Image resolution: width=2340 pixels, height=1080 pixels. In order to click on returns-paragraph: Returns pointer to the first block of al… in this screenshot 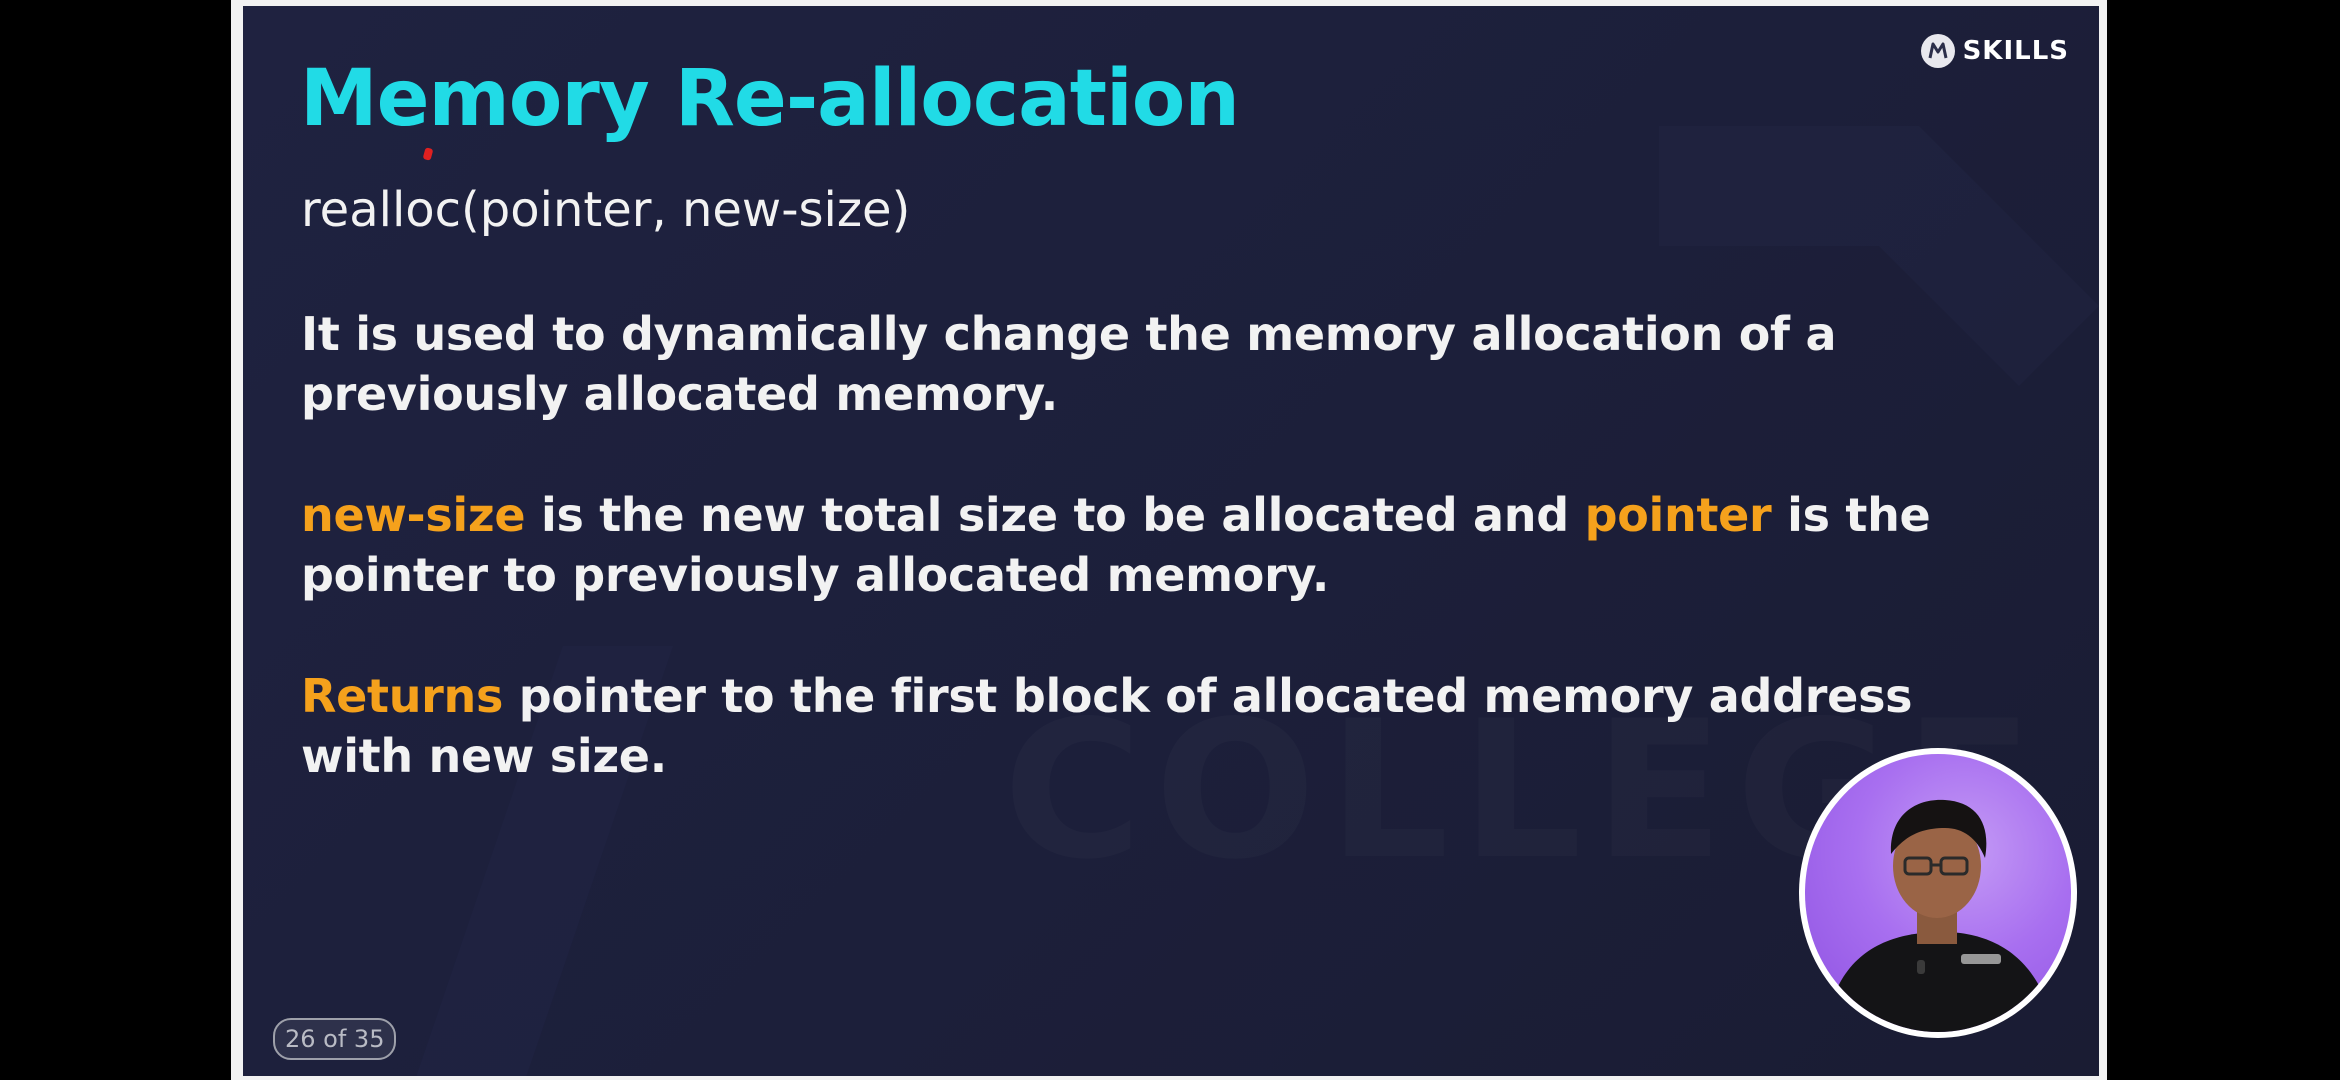, I will do `click(1151, 726)`.